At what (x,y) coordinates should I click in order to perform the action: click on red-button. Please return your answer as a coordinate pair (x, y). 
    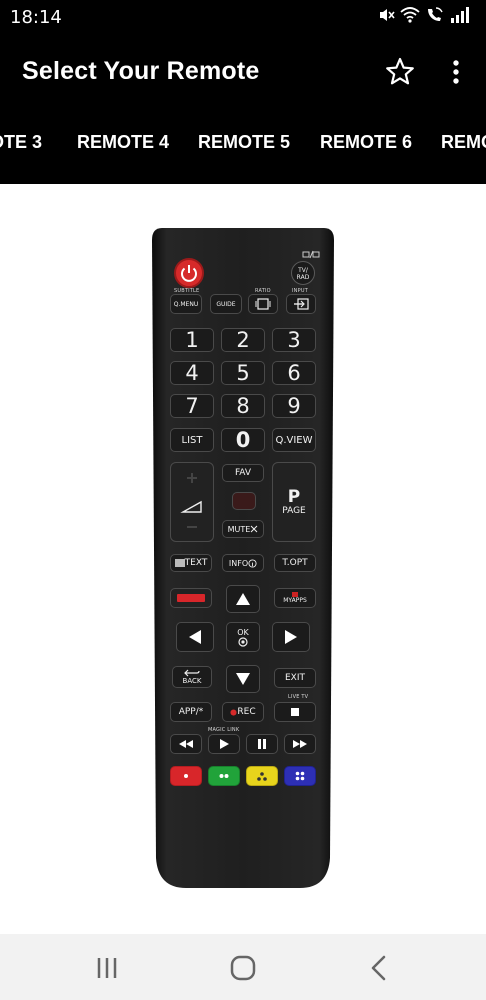
    Looking at the image, I should click on (186, 776).